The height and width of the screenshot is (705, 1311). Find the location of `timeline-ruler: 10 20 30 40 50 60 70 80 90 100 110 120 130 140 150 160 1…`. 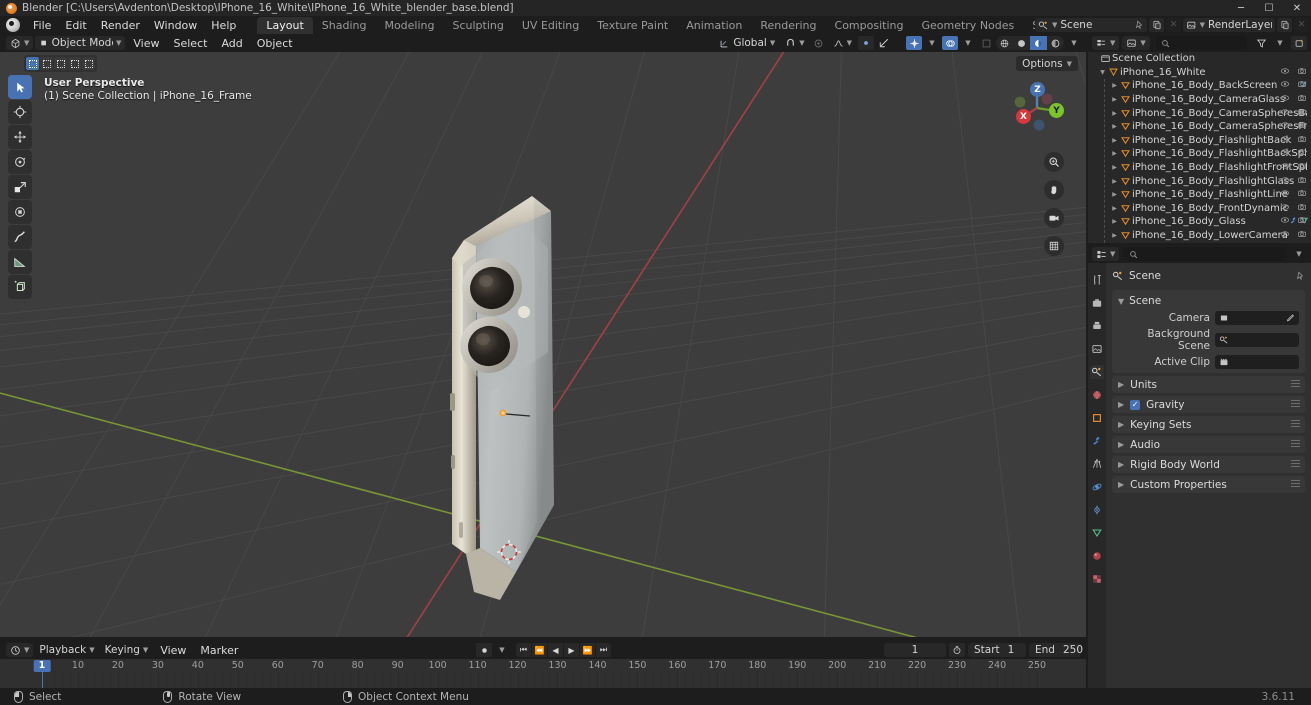

timeline-ruler: 10 20 30 40 50 60 70 80 90 100 110 120 130 140 150 160 1… is located at coordinates (543, 673).